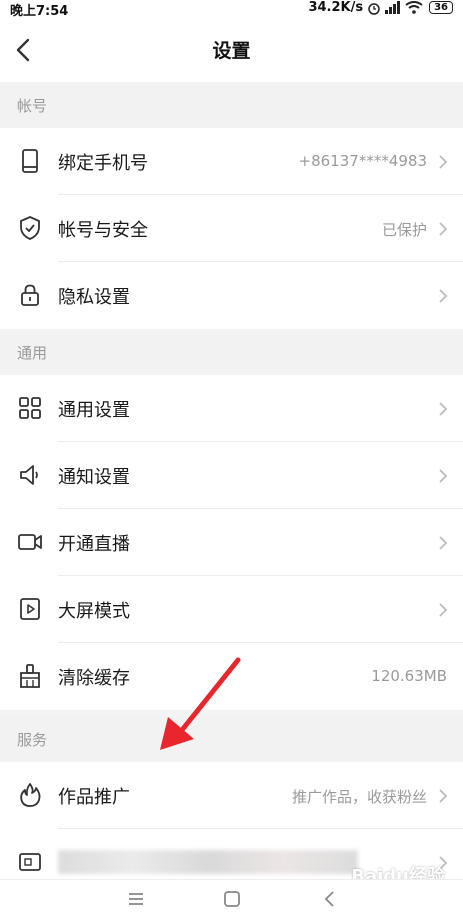 Image resolution: width=463 pixels, height=918 pixels. I want to click on row-label: 开通直播, so click(94, 544).